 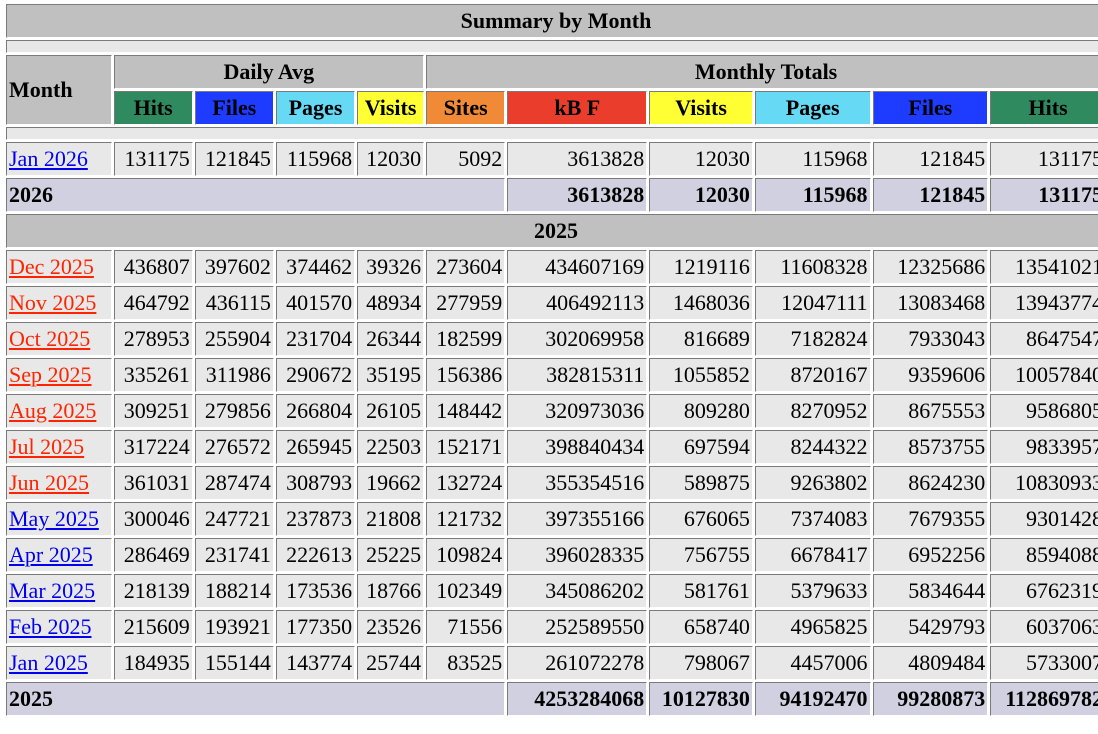 What do you see at coordinates (234, 591) in the screenshot?
I see `value-cell: 188214` at bounding box center [234, 591].